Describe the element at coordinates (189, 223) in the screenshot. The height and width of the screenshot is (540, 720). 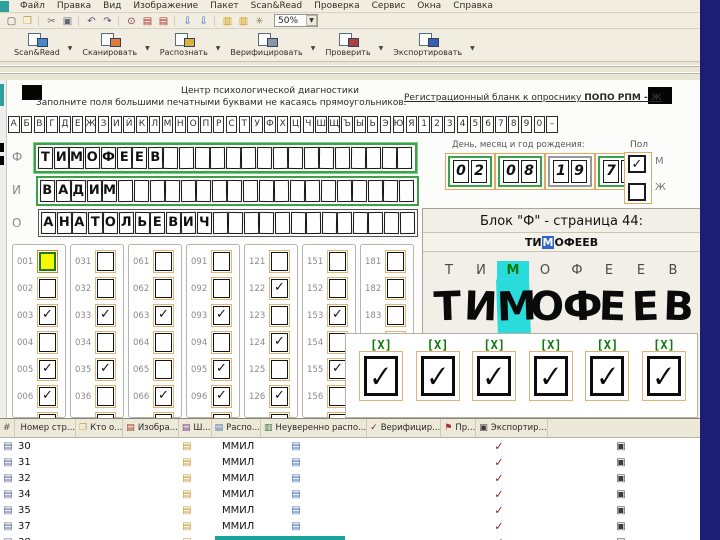
I see `patronymic-letter-box: И` at that location.